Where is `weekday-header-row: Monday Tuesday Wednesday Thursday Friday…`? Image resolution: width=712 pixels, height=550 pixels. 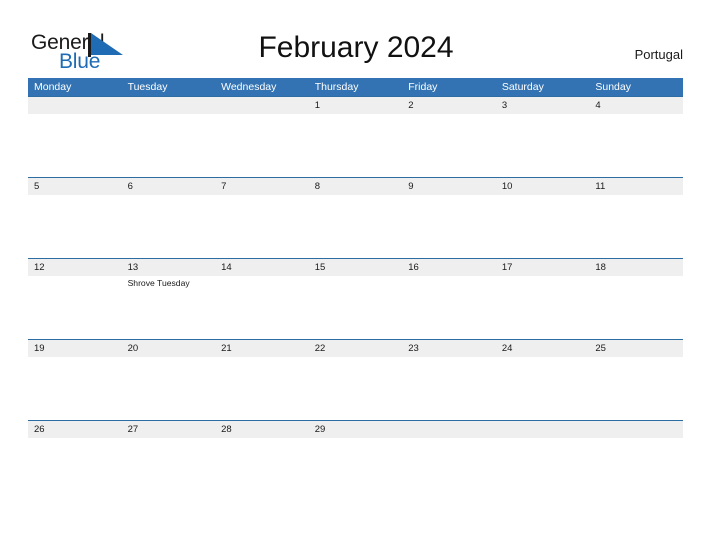 weekday-header-row: Monday Tuesday Wednesday Thursday Friday… is located at coordinates (355, 87).